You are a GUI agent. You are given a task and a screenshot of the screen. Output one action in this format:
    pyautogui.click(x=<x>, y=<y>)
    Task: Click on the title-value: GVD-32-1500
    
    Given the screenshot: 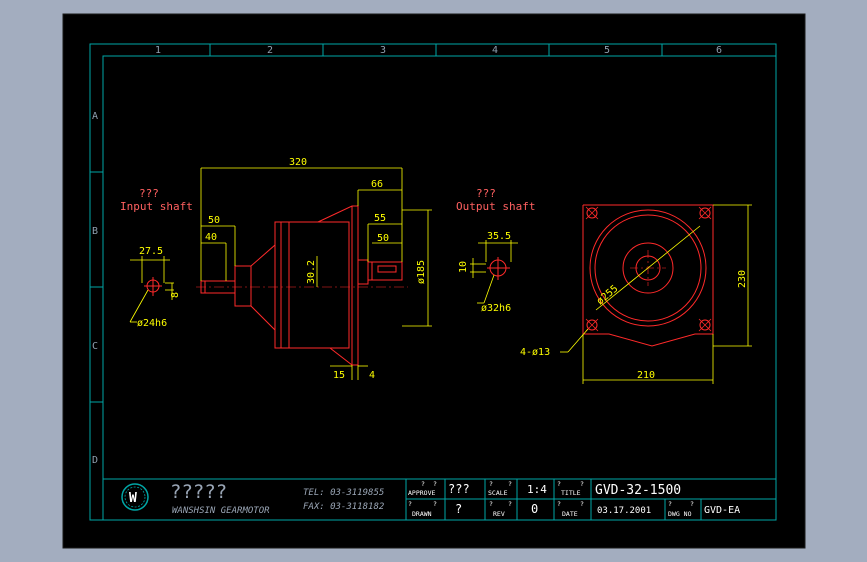 What is the action you would take?
    pyautogui.click(x=638, y=490)
    